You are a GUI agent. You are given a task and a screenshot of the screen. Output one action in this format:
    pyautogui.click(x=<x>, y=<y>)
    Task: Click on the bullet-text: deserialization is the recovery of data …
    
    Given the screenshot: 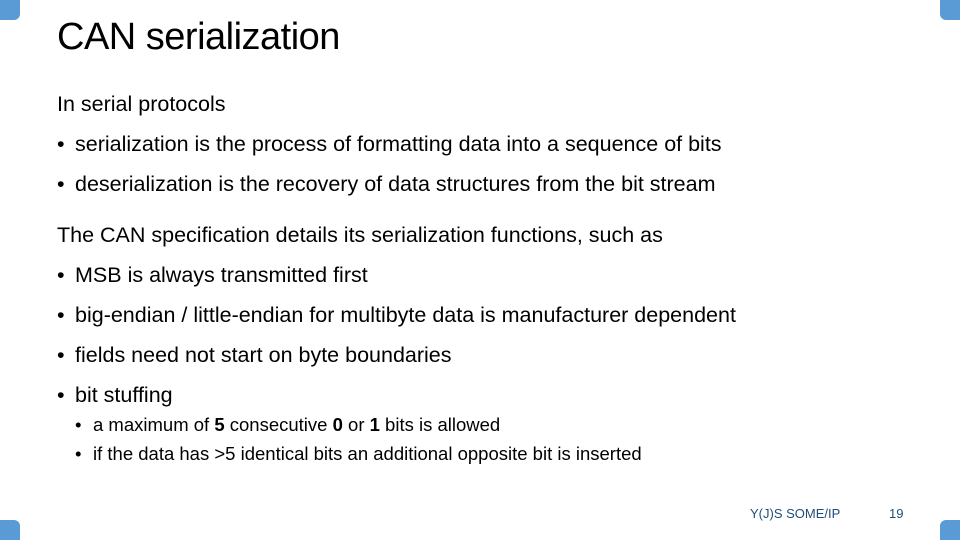 What is the action you would take?
    pyautogui.click(x=395, y=184)
    